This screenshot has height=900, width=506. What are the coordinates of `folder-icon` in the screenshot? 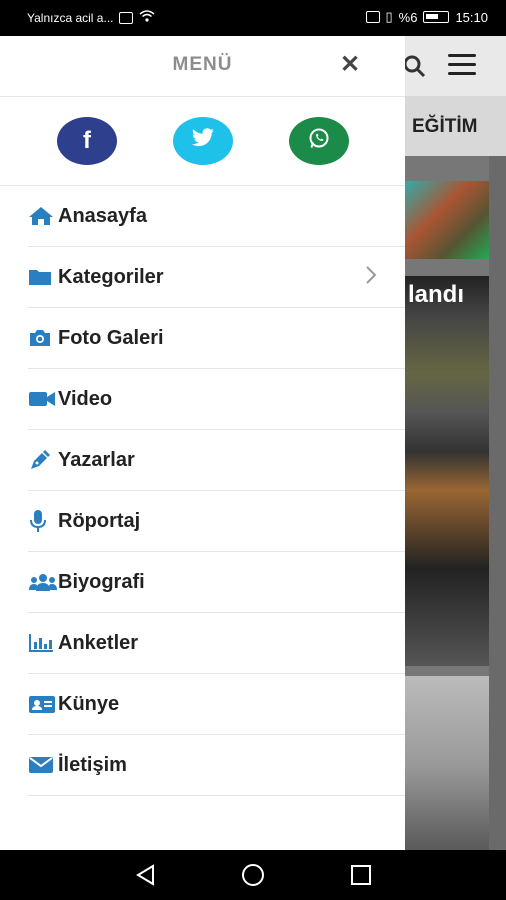 It's located at (43, 277).